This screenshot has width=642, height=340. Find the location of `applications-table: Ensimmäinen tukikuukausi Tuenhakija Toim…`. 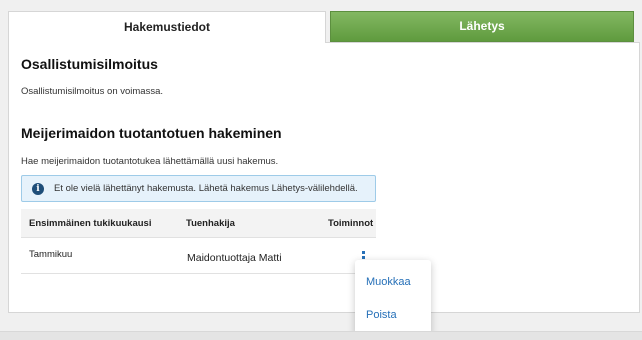

applications-table: Ensimmäinen tukikuukausi Tuenhakija Toim… is located at coordinates (198, 241).